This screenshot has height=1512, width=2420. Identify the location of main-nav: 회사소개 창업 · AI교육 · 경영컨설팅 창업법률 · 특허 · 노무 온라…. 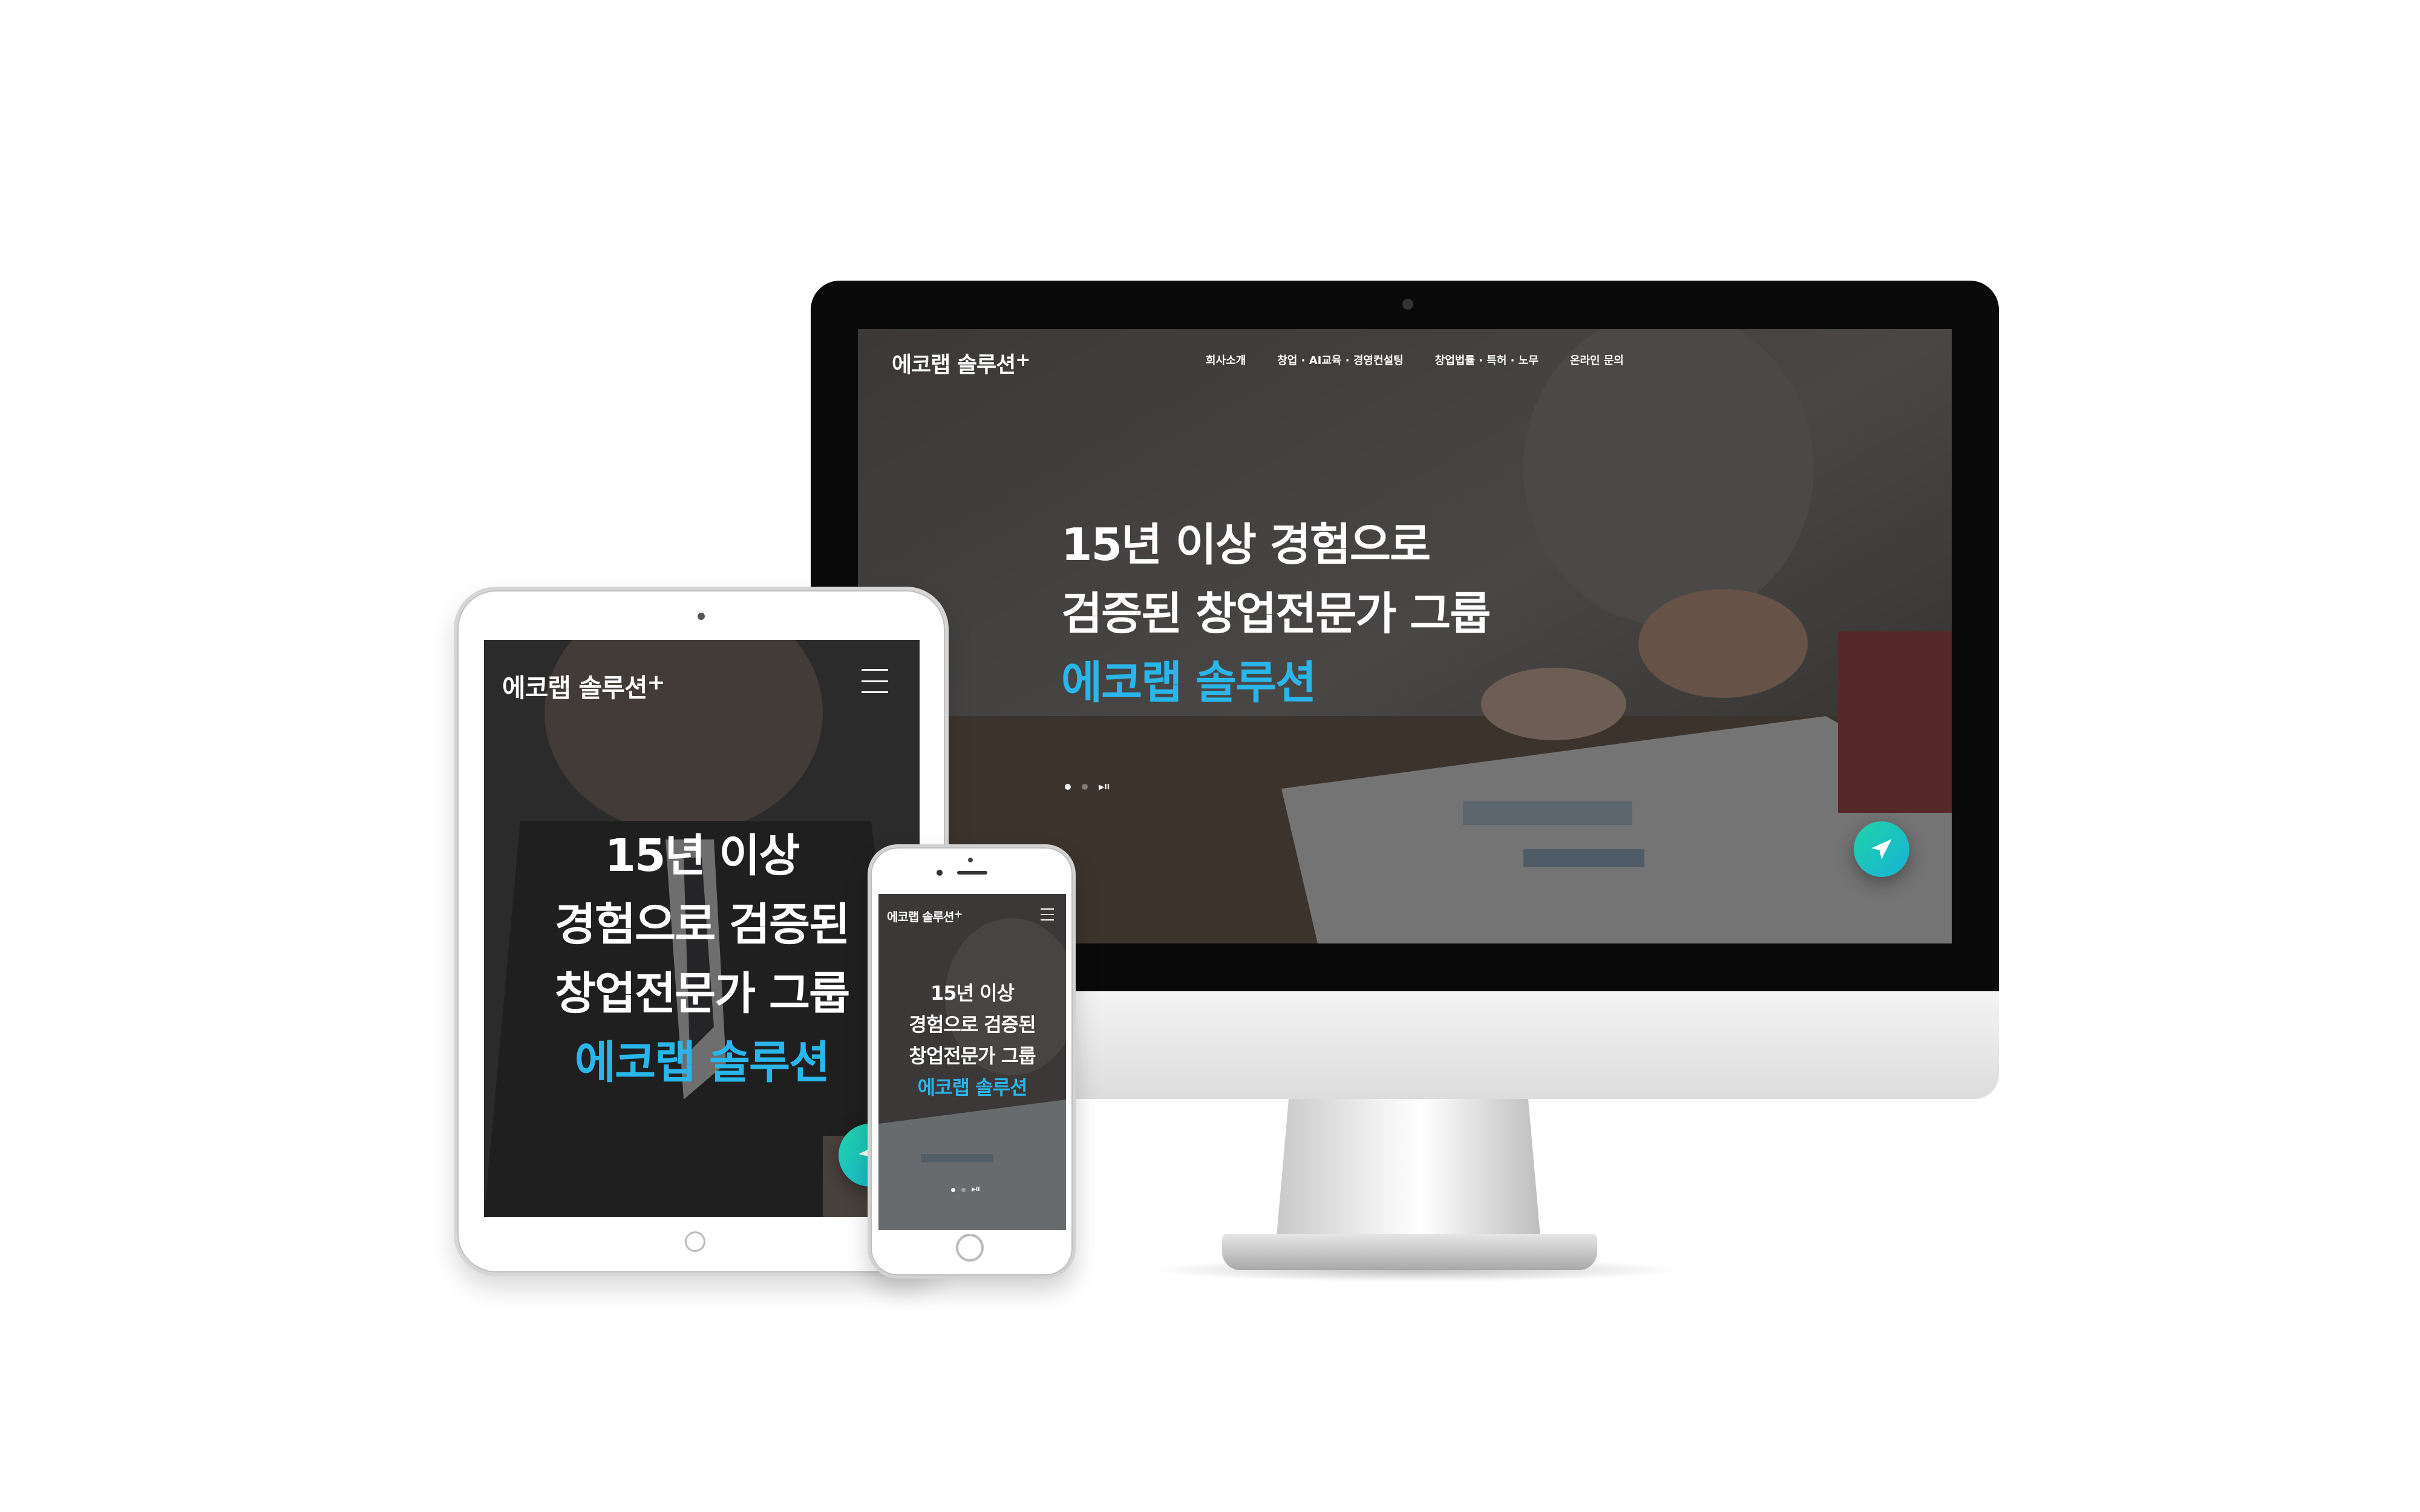
(1415, 360).